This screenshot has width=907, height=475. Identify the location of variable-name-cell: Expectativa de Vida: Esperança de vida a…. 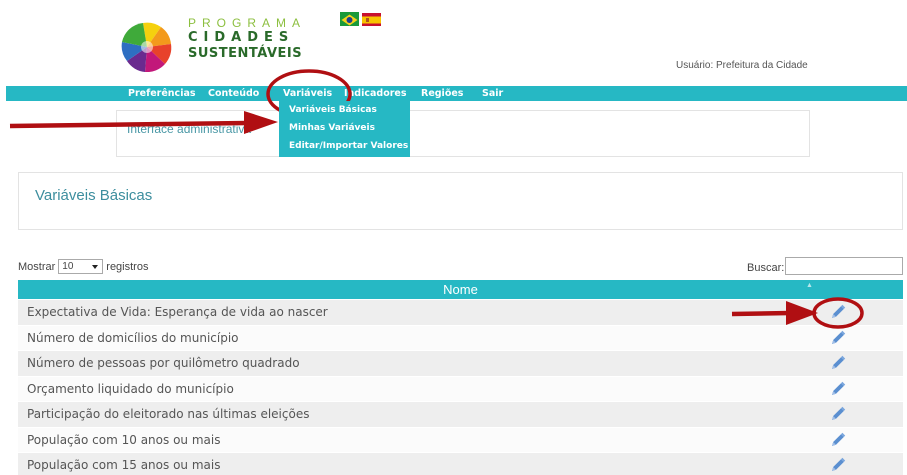
(177, 312).